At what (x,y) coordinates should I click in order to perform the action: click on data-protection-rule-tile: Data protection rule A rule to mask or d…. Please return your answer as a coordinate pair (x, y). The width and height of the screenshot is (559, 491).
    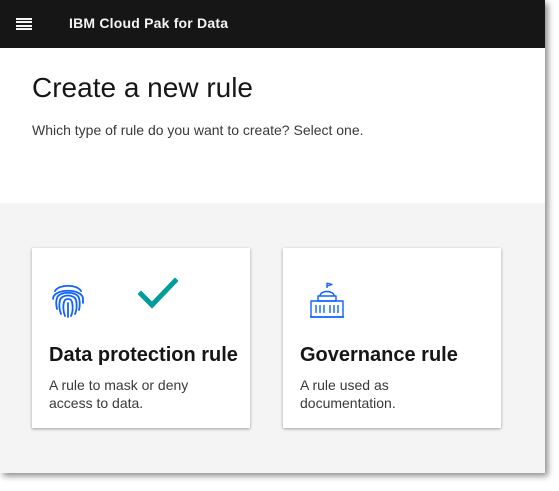
    Looking at the image, I should click on (141, 338).